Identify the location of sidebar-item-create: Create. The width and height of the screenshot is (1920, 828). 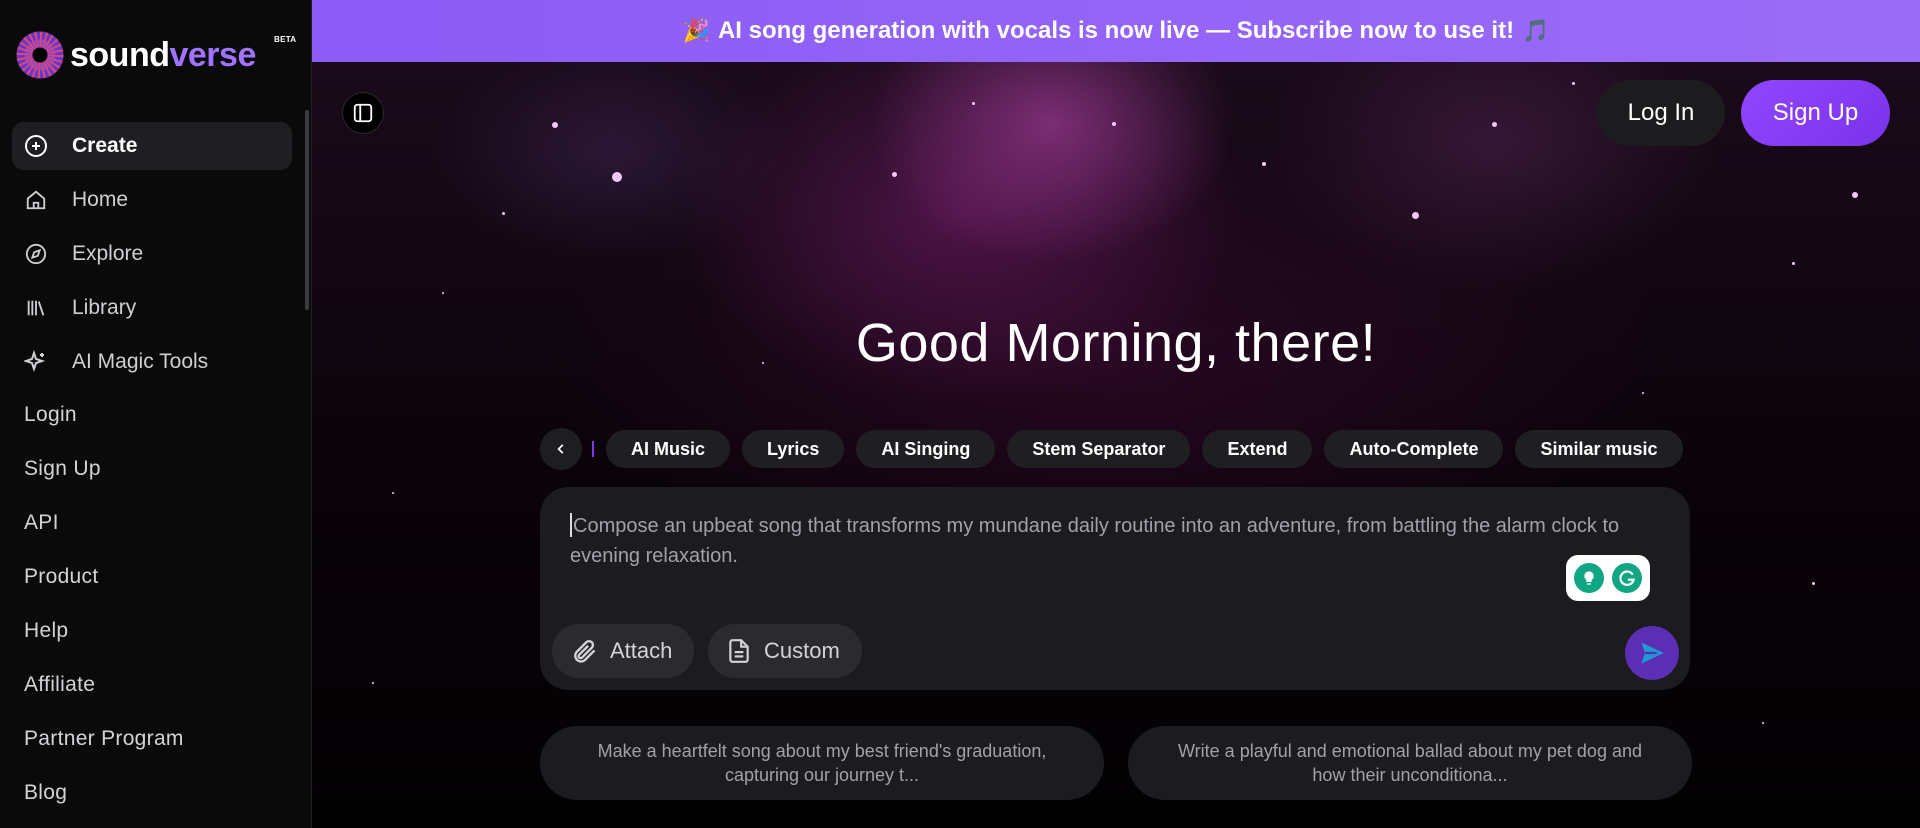
(152, 146).